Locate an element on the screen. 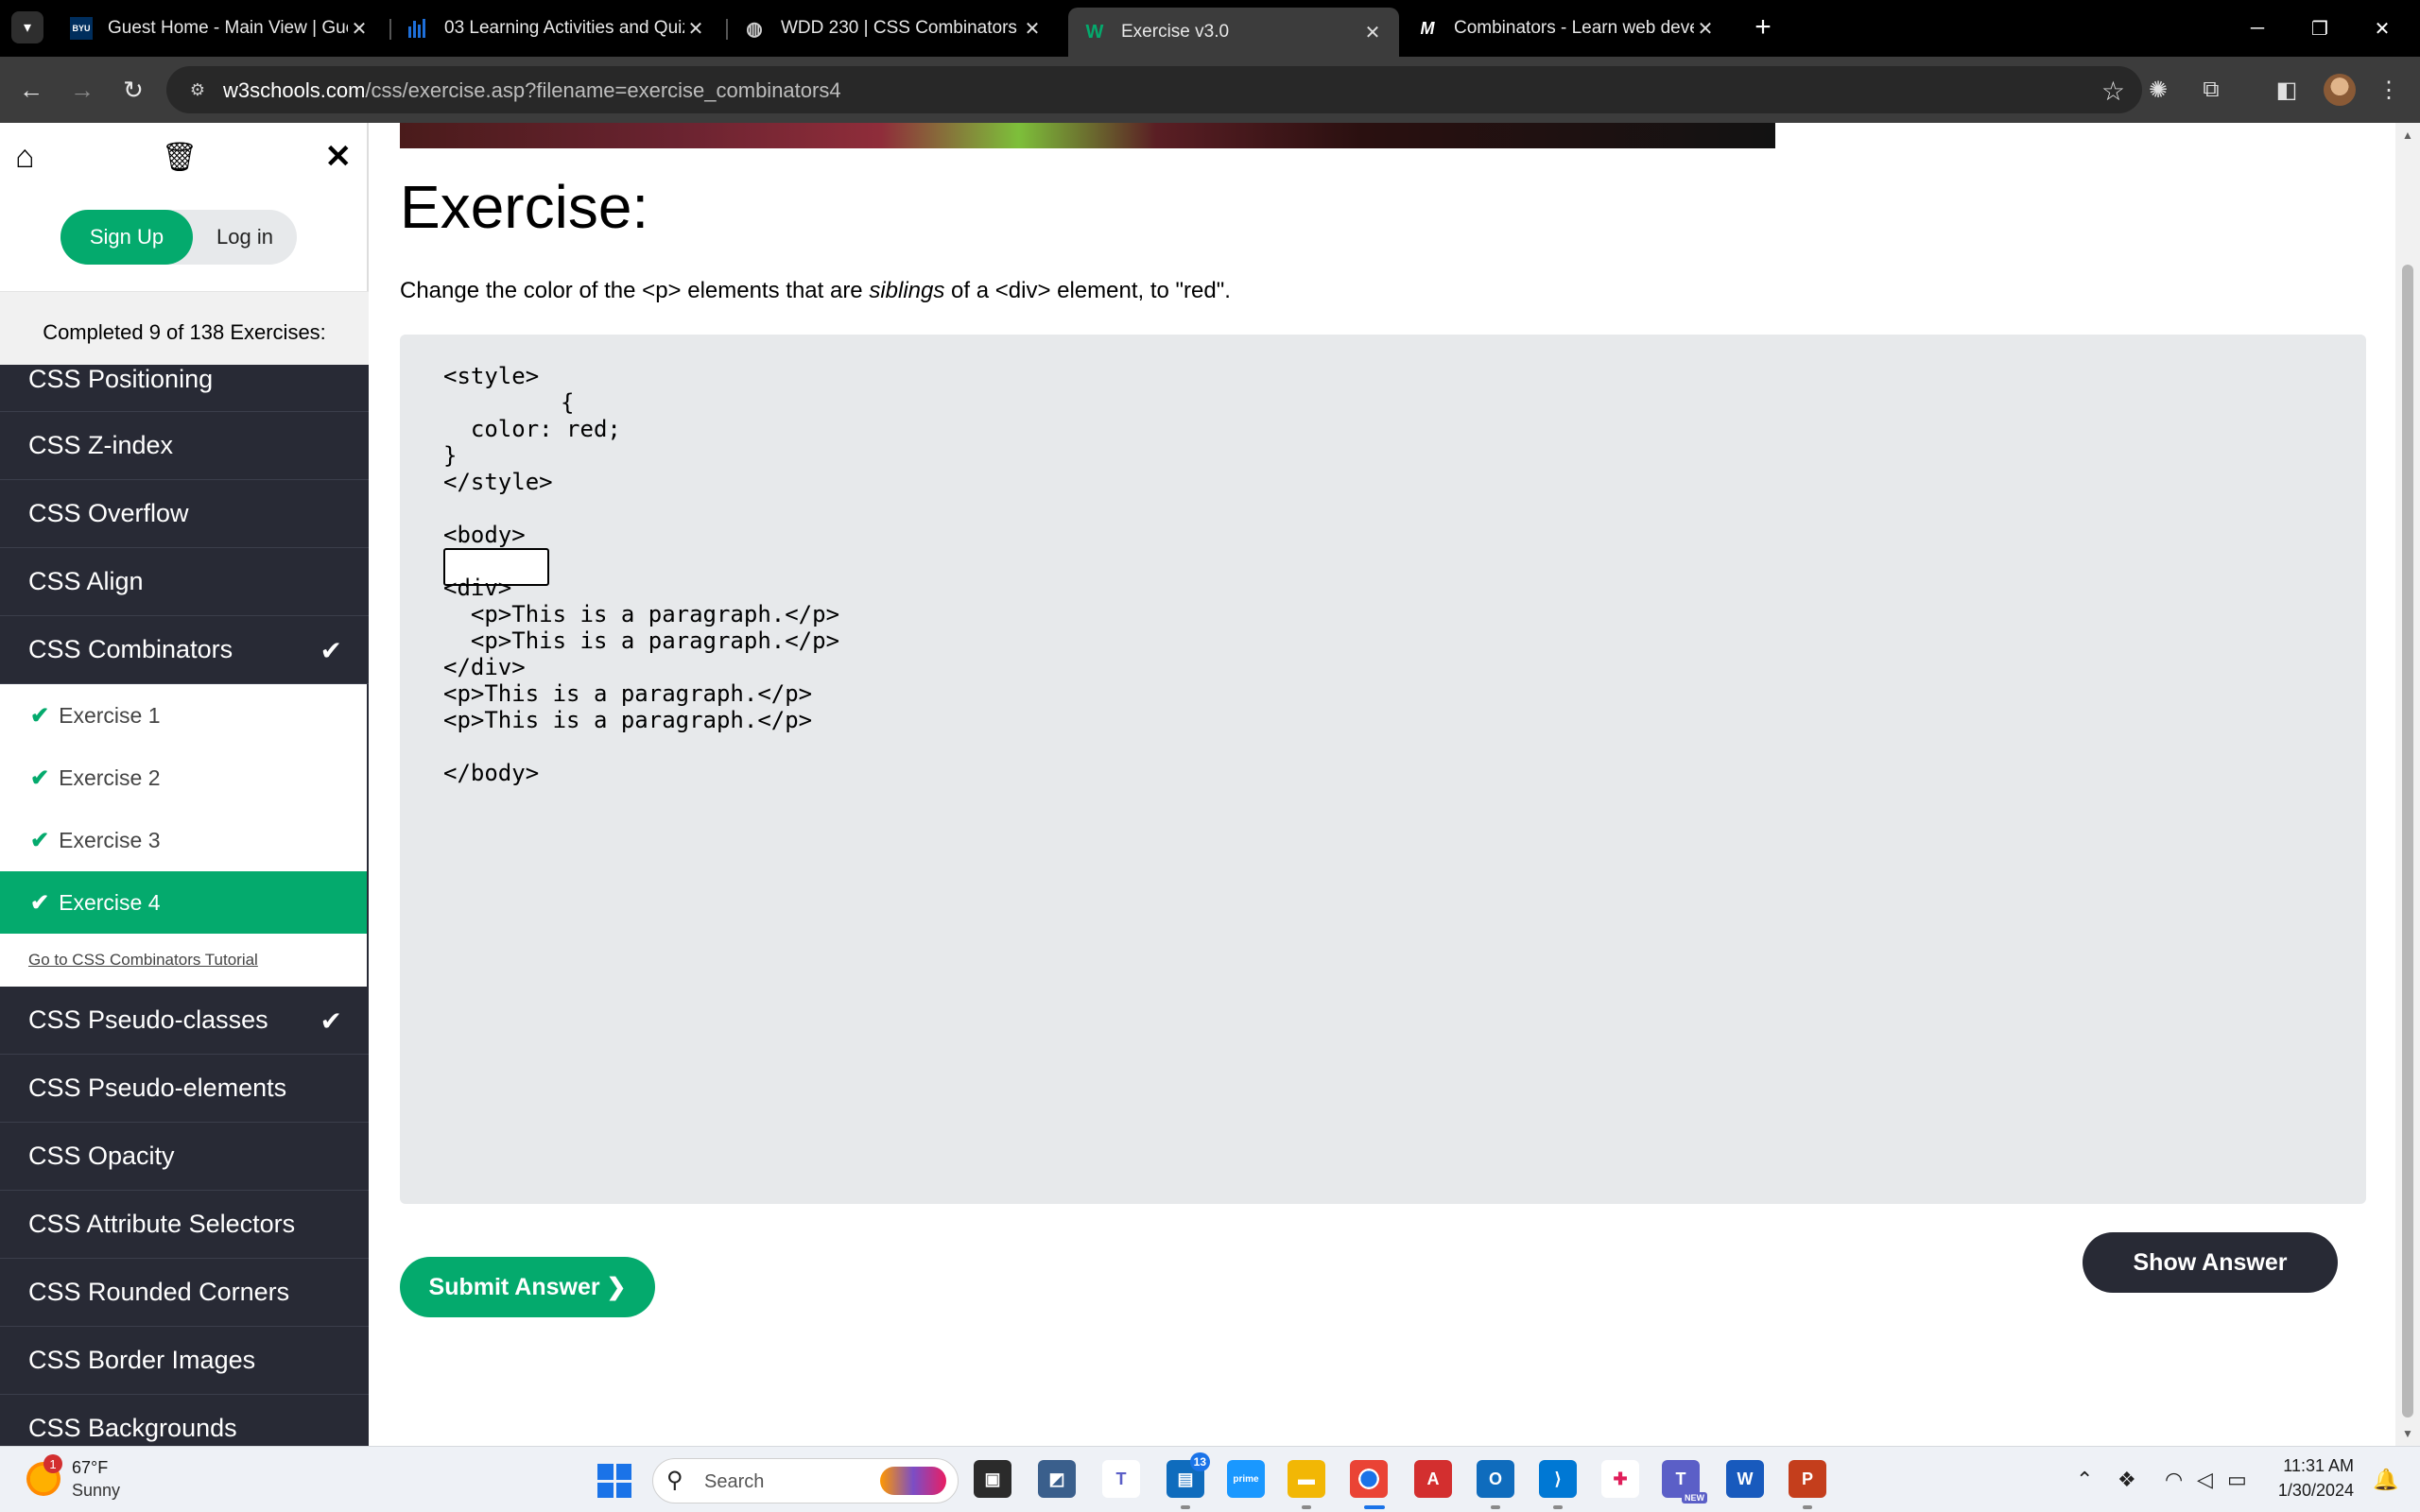 The height and width of the screenshot is (1512, 2420). site-info-icon: ⚙ is located at coordinates (197, 89).